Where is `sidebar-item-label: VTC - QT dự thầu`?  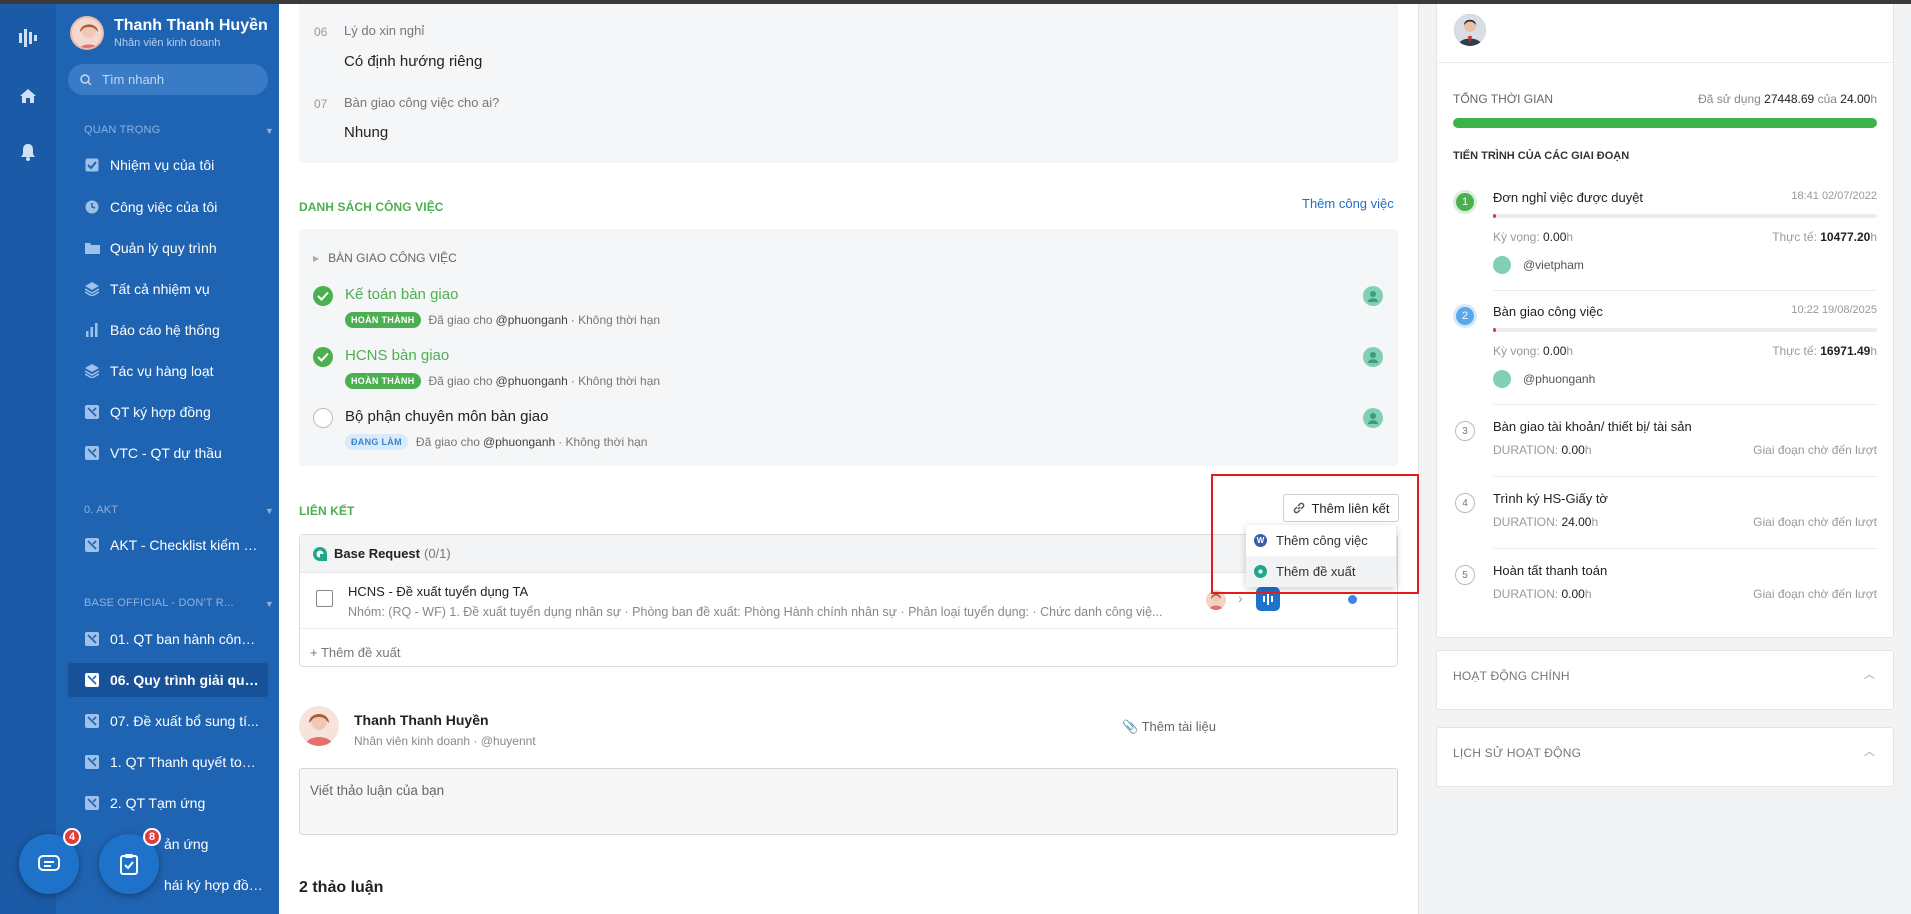
sidebar-item-label: VTC - QT dự thầu is located at coordinates (166, 453).